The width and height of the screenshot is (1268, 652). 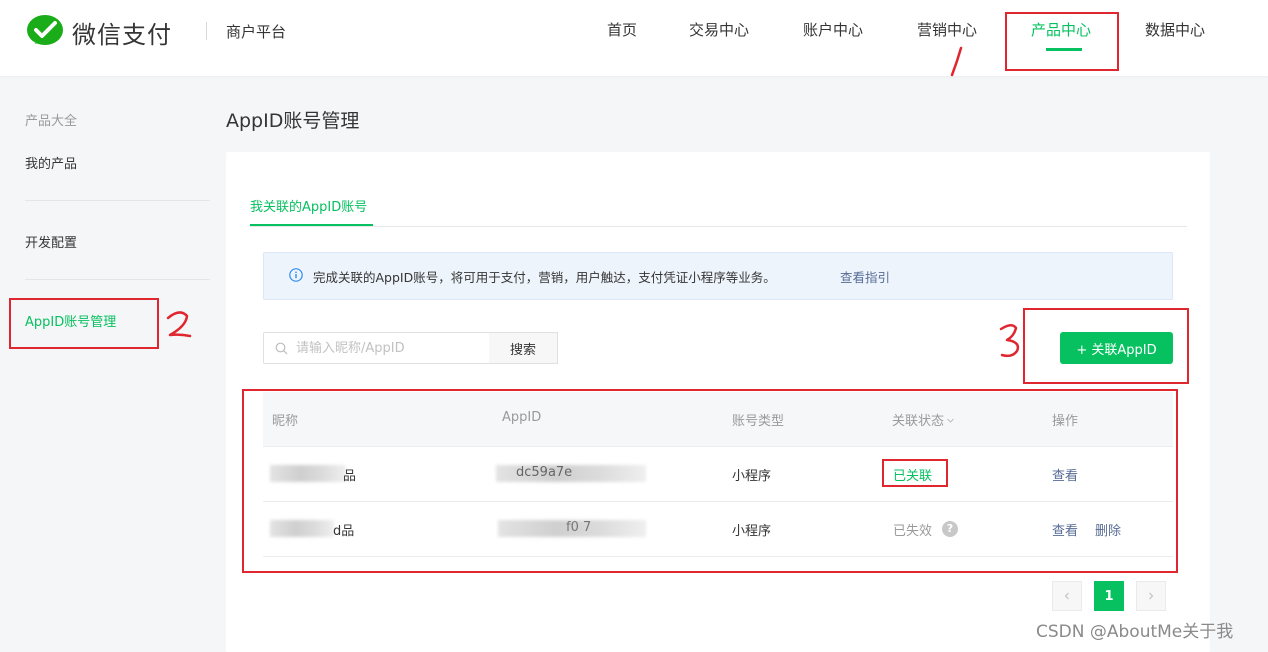 I want to click on search-icon, so click(x=281, y=348).